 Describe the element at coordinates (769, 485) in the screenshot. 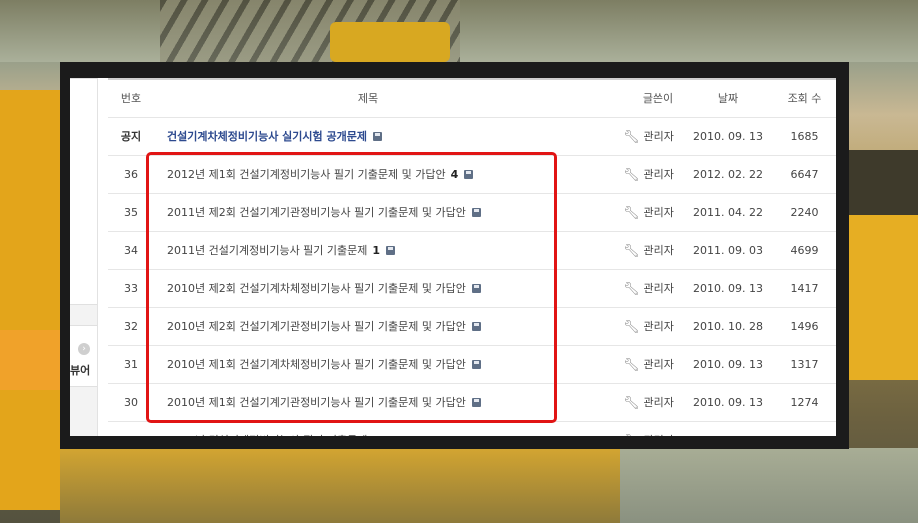

I see `background-water` at that location.